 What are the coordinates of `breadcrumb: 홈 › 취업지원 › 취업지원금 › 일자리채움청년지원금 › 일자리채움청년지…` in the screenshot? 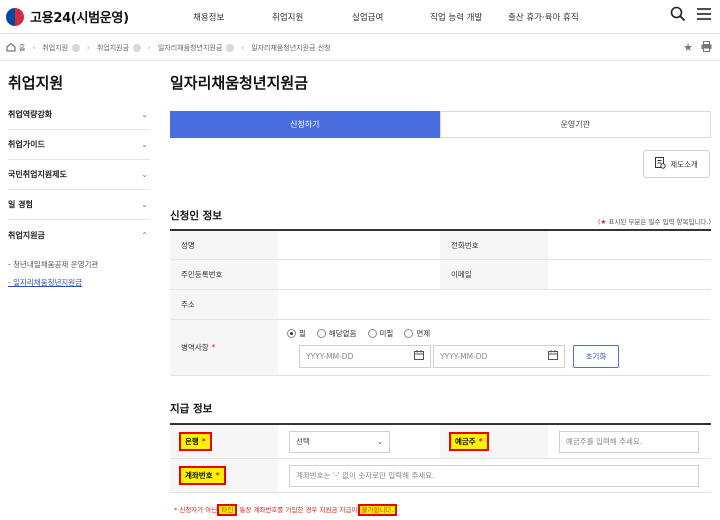 It's located at (168, 48).